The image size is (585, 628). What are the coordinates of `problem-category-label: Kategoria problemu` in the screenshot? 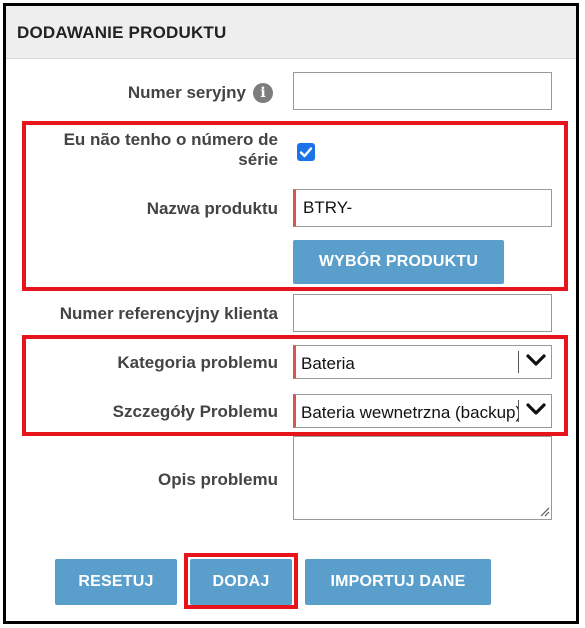 It's located at (197, 362).